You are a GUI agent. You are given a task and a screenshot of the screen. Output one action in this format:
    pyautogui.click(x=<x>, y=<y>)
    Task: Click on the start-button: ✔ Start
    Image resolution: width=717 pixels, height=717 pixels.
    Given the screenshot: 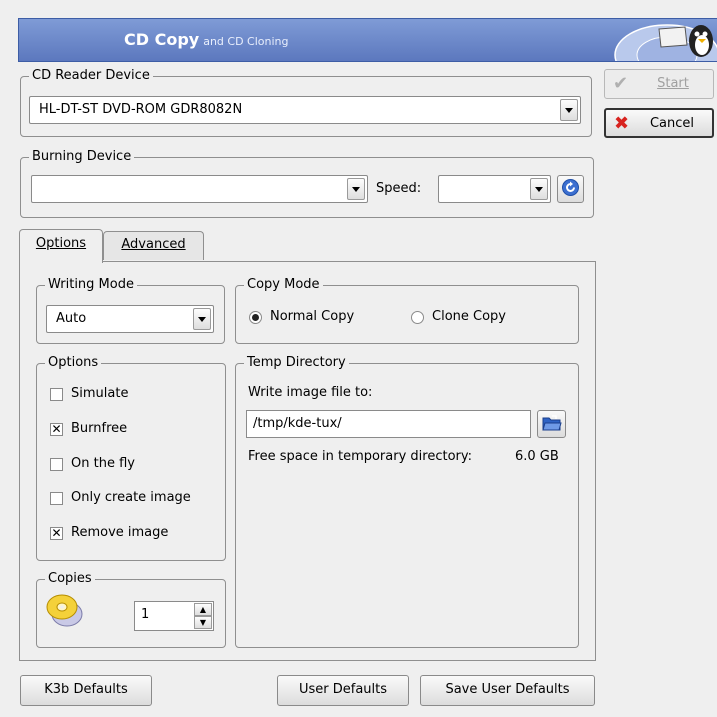 What is the action you would take?
    pyautogui.click(x=659, y=84)
    